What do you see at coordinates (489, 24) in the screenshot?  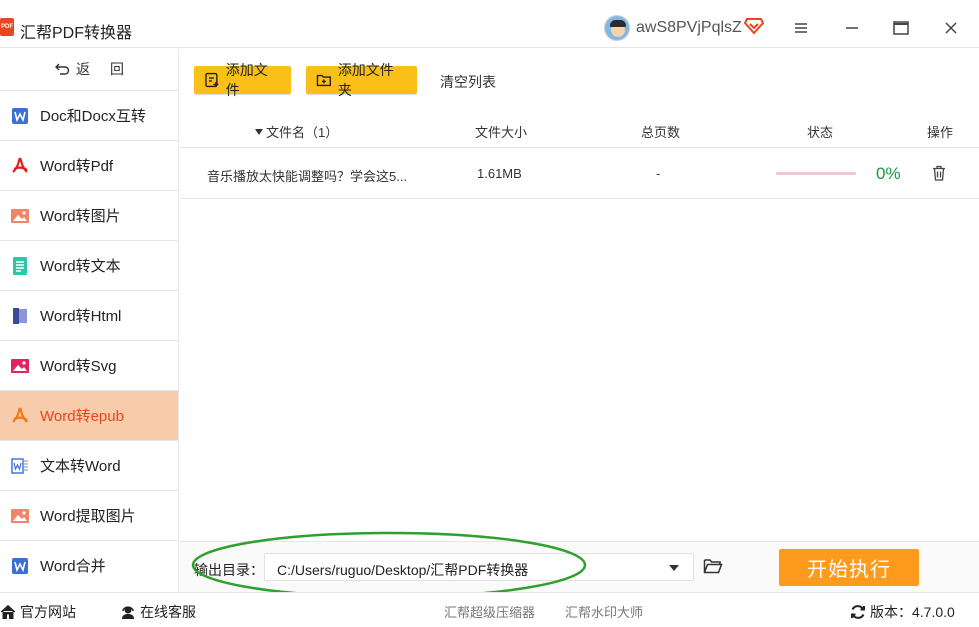 I see `title-bar: PDF 汇帮PDF转换器 awS8PVjPqlsZ` at bounding box center [489, 24].